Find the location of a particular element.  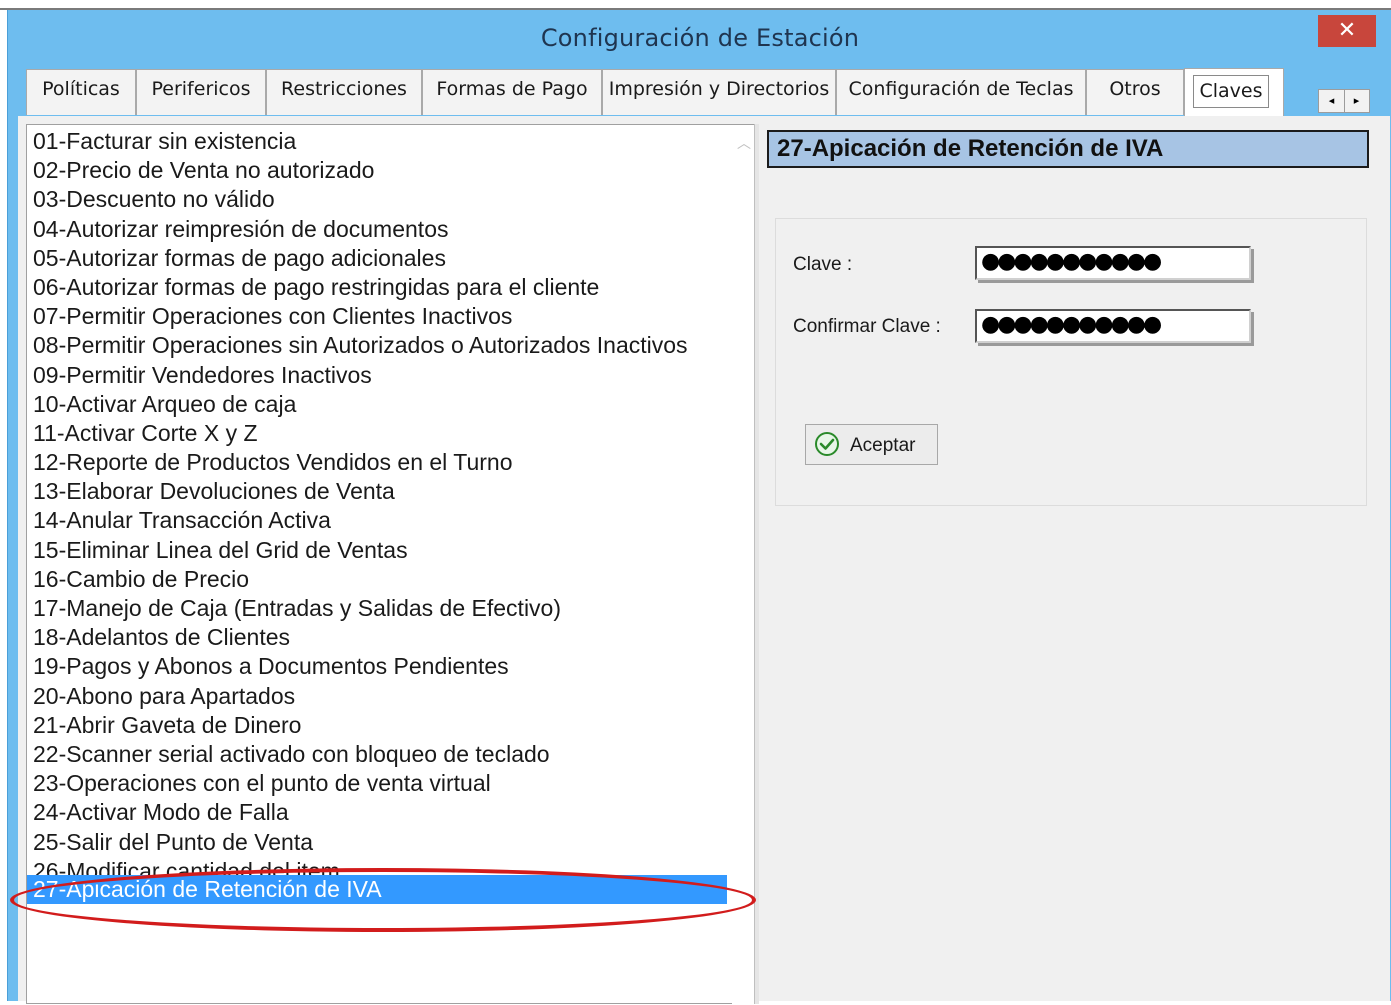

close-button: ✕ is located at coordinates (1347, 31).